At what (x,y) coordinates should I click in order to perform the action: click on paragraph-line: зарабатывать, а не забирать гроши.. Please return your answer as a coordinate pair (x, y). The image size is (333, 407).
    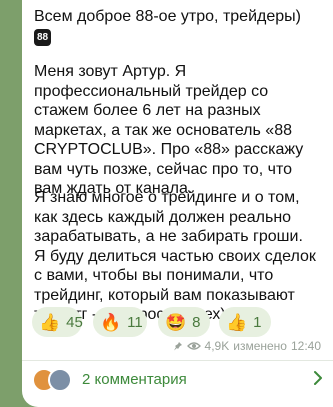
    Looking at the image, I should click on (168, 236).